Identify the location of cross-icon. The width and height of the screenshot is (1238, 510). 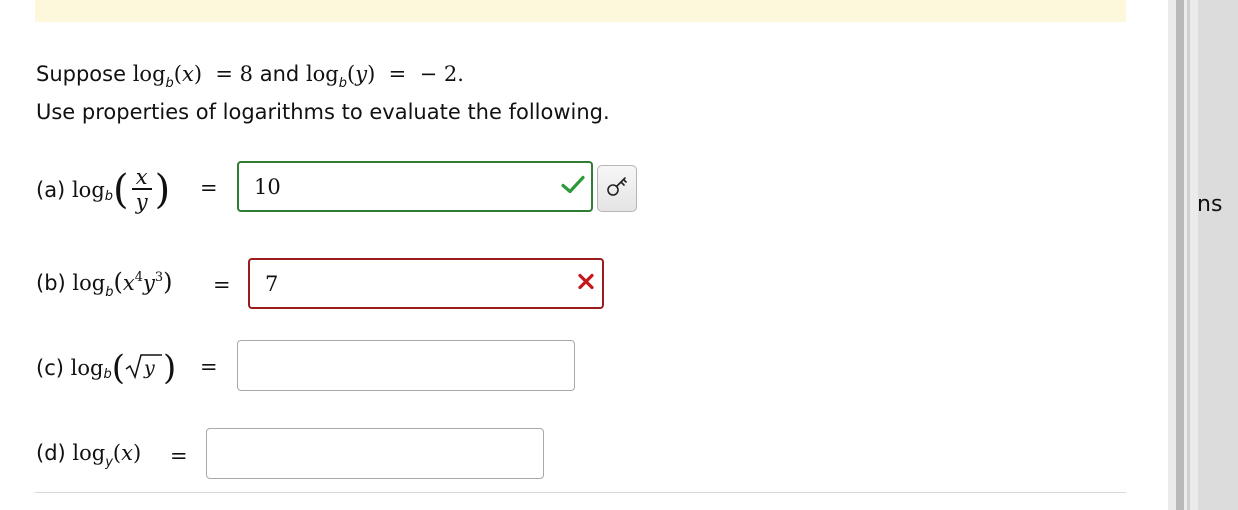
(586, 283).